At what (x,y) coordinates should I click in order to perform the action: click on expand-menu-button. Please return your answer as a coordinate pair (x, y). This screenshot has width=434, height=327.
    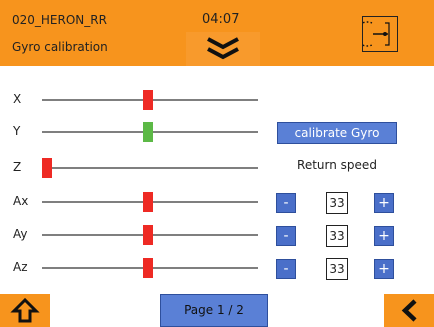
    Looking at the image, I should click on (223, 49).